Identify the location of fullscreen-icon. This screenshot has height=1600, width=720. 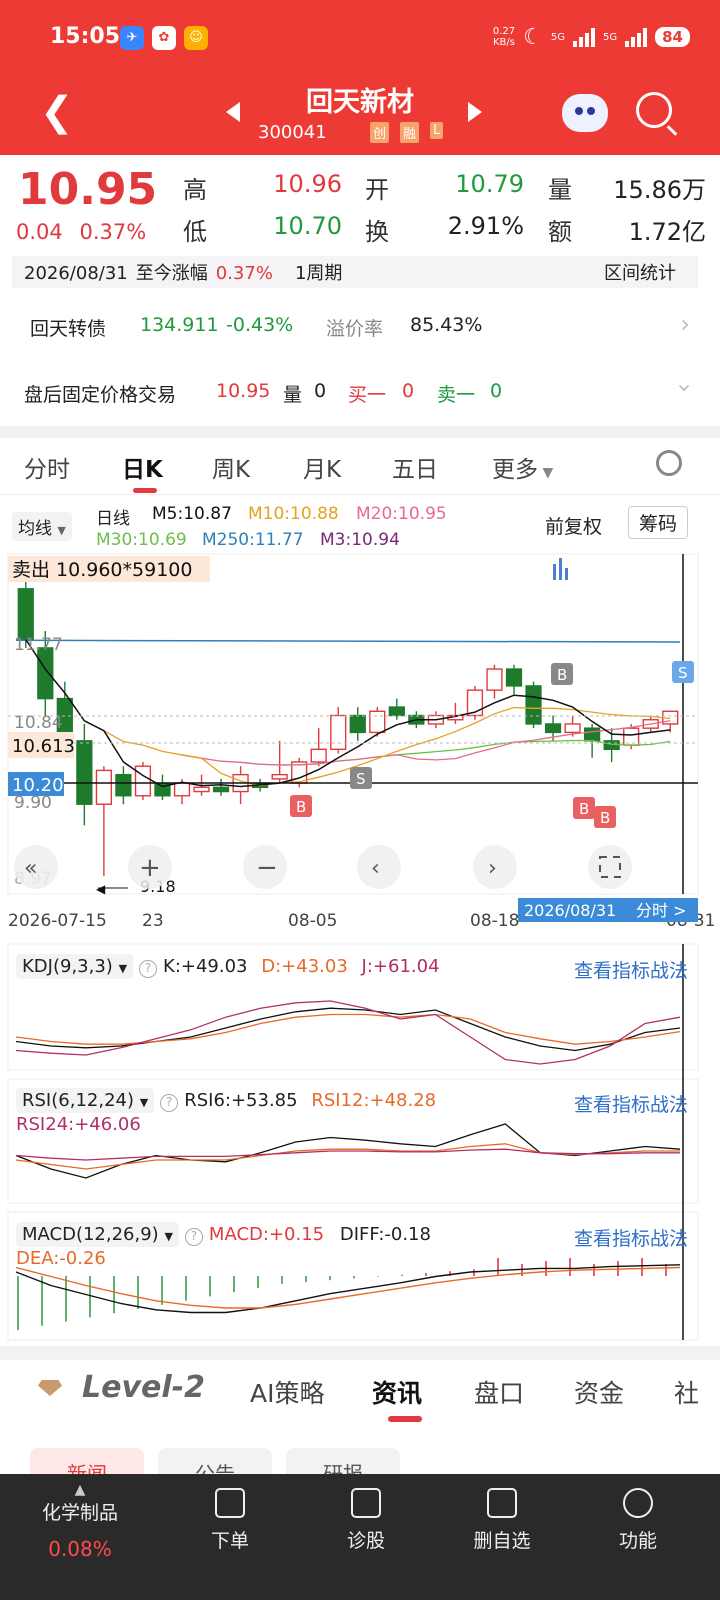
(610, 867).